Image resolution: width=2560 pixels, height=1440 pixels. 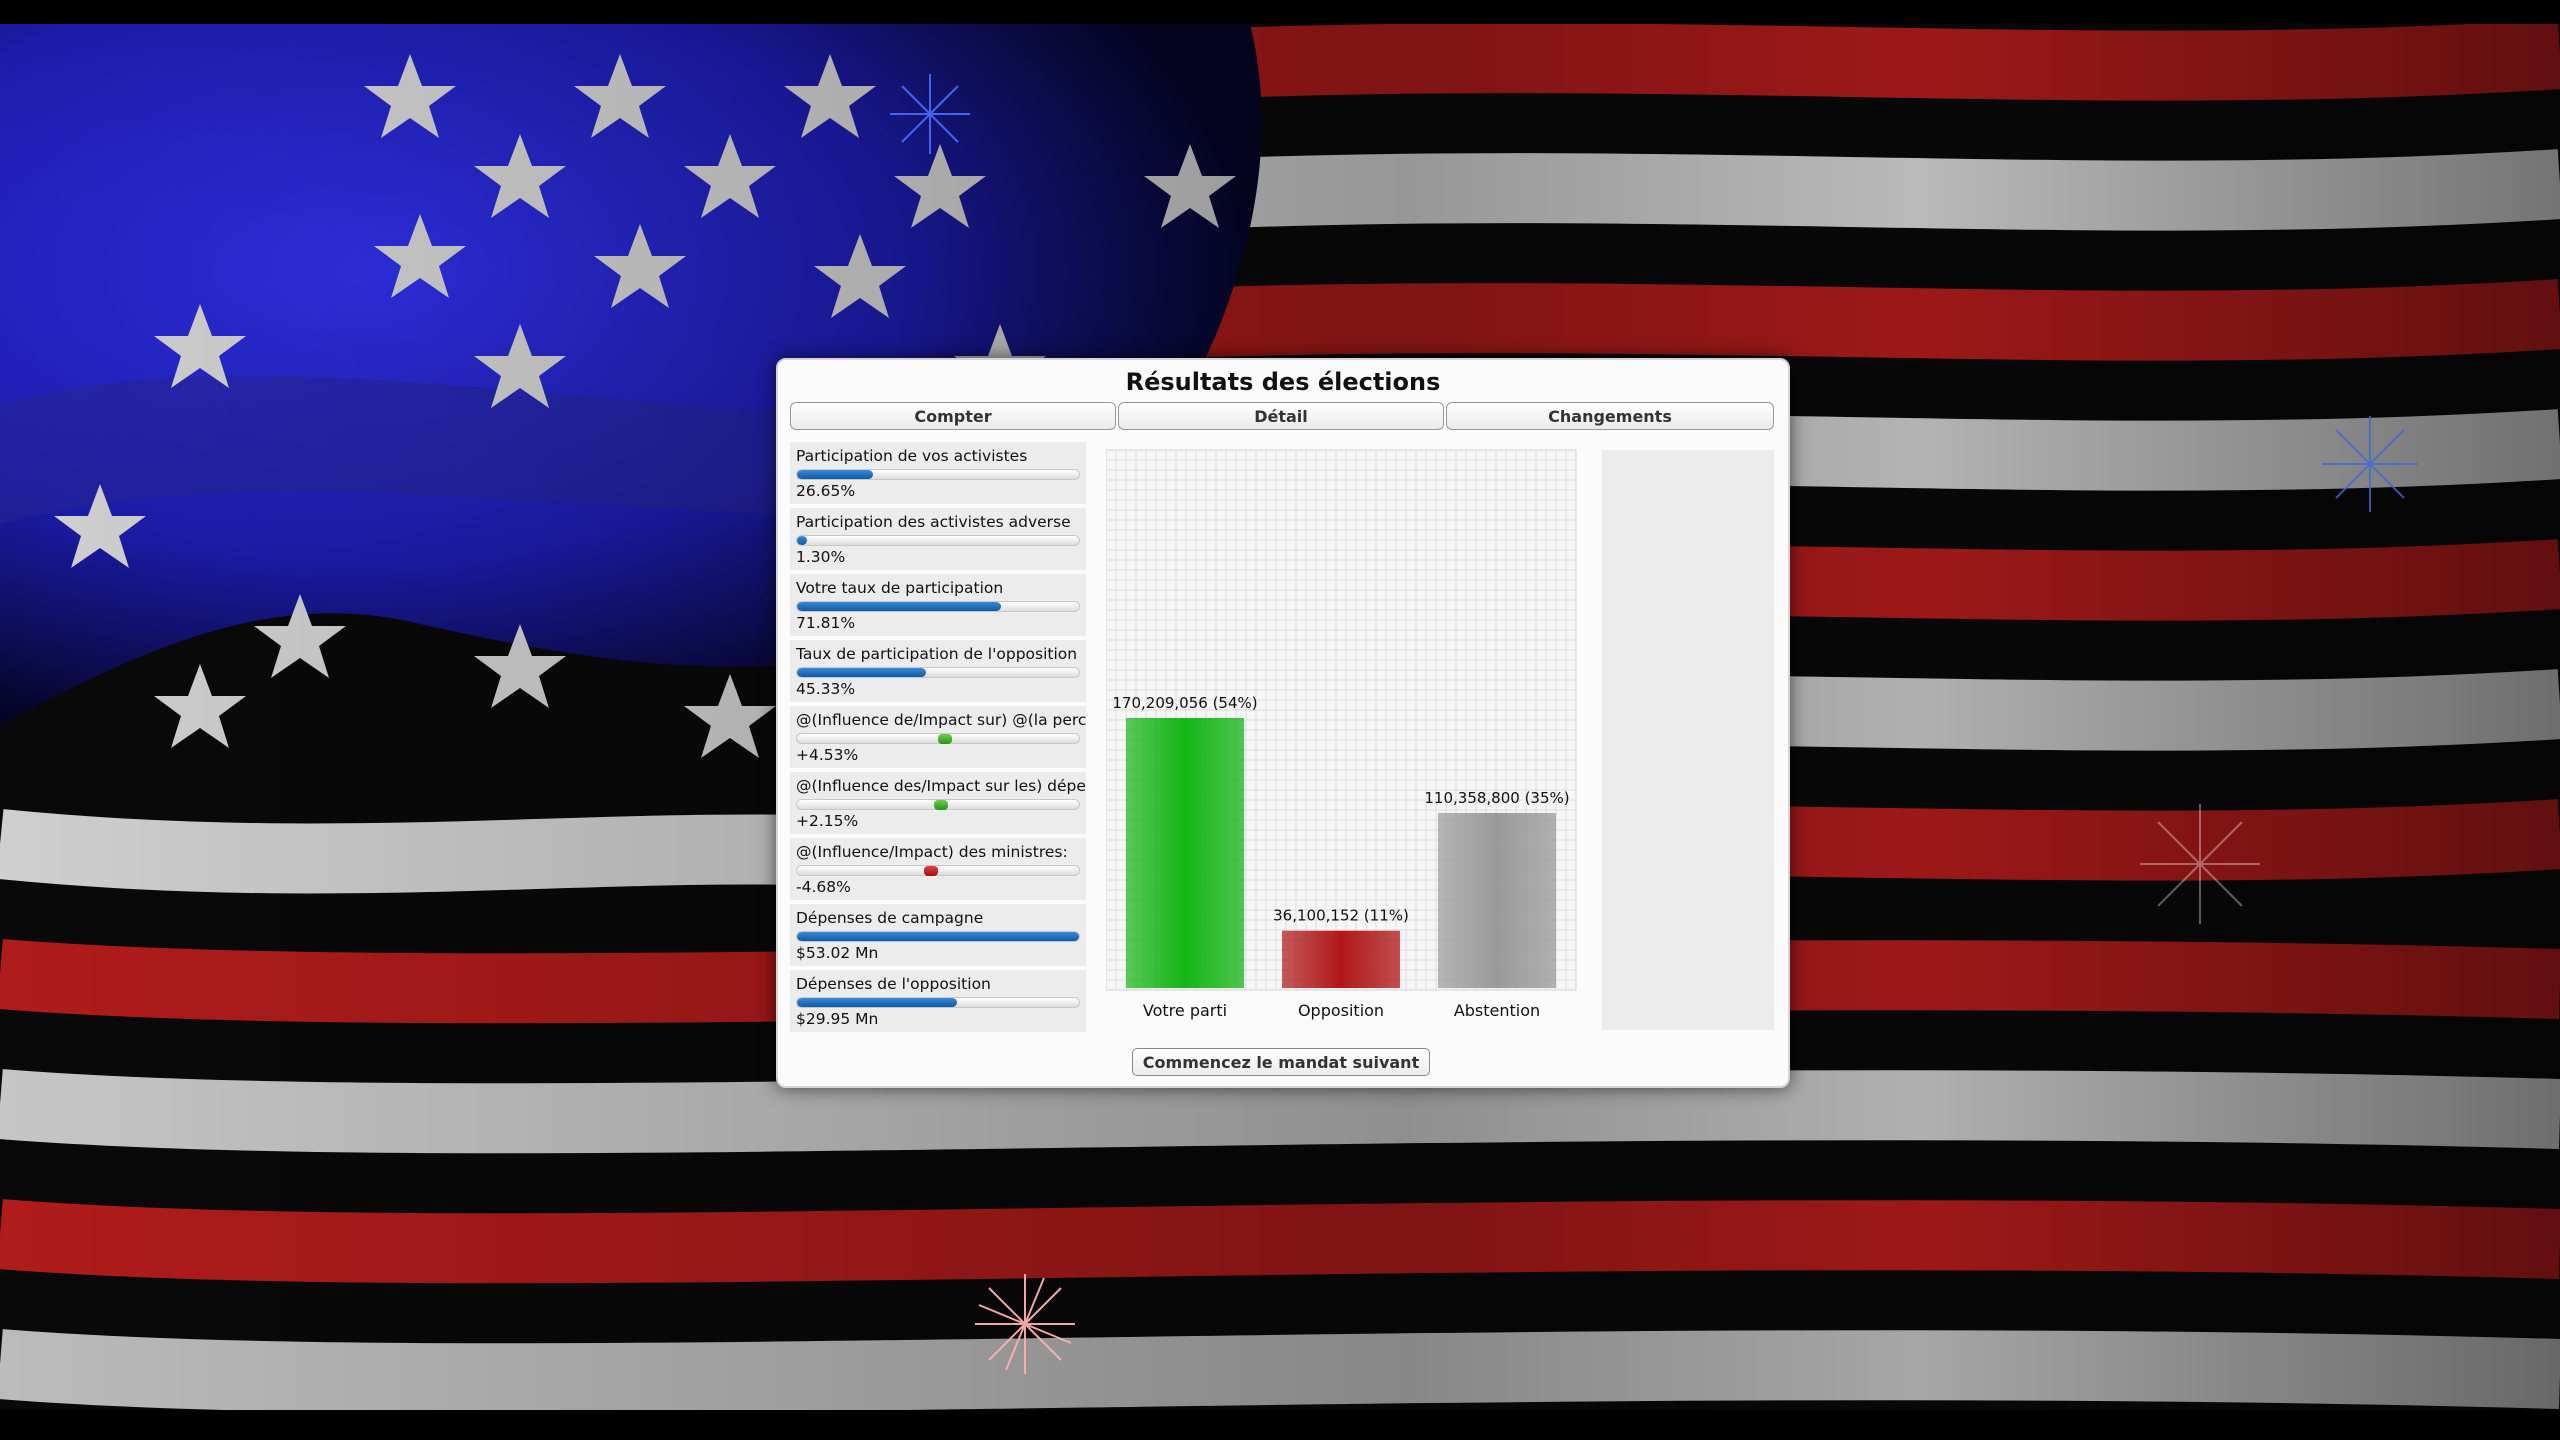 I want to click on stat-campaign-spending: Dépenses de campagne $53.02 Mn, so click(x=938, y=935).